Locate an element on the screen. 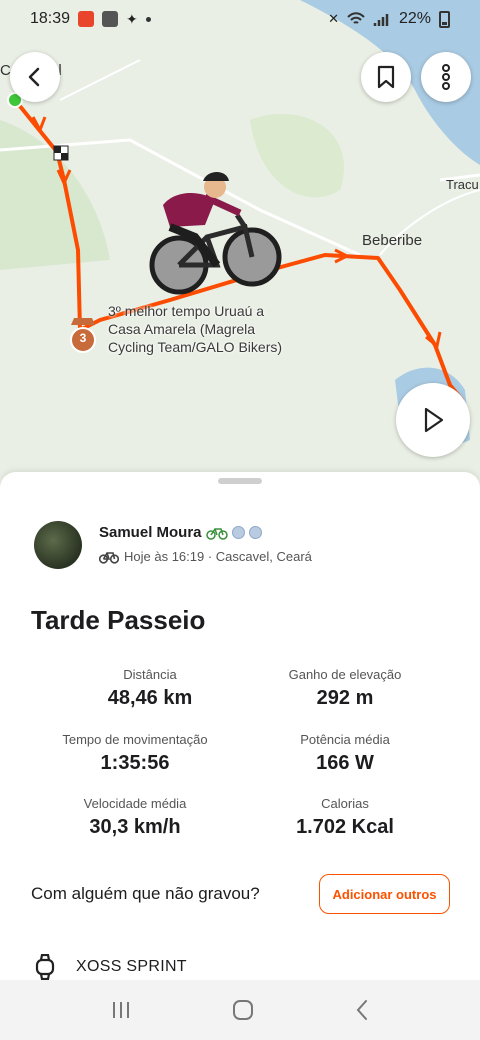 Image resolution: width=480 pixels, height=1040 pixels. play-icon is located at coordinates (434, 420).